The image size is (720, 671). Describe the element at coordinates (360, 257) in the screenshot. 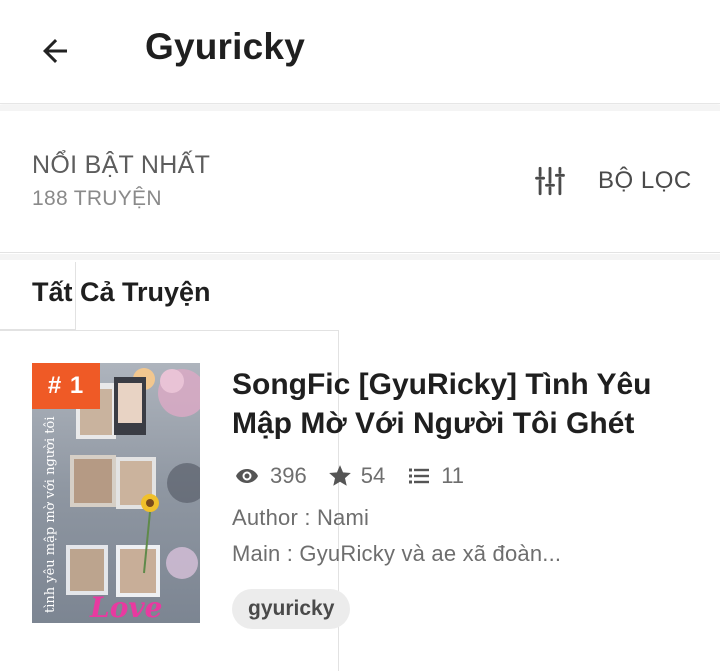

I see `divider` at that location.